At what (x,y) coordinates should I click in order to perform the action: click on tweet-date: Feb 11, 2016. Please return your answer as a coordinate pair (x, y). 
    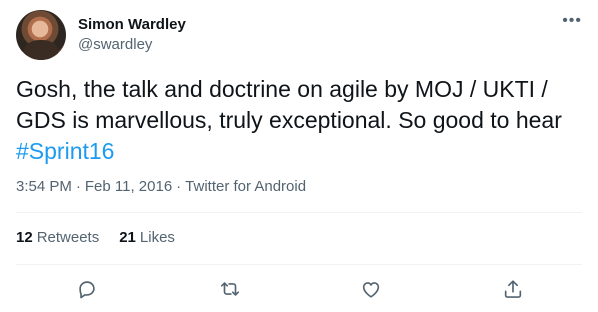
    Looking at the image, I should click on (128, 187).